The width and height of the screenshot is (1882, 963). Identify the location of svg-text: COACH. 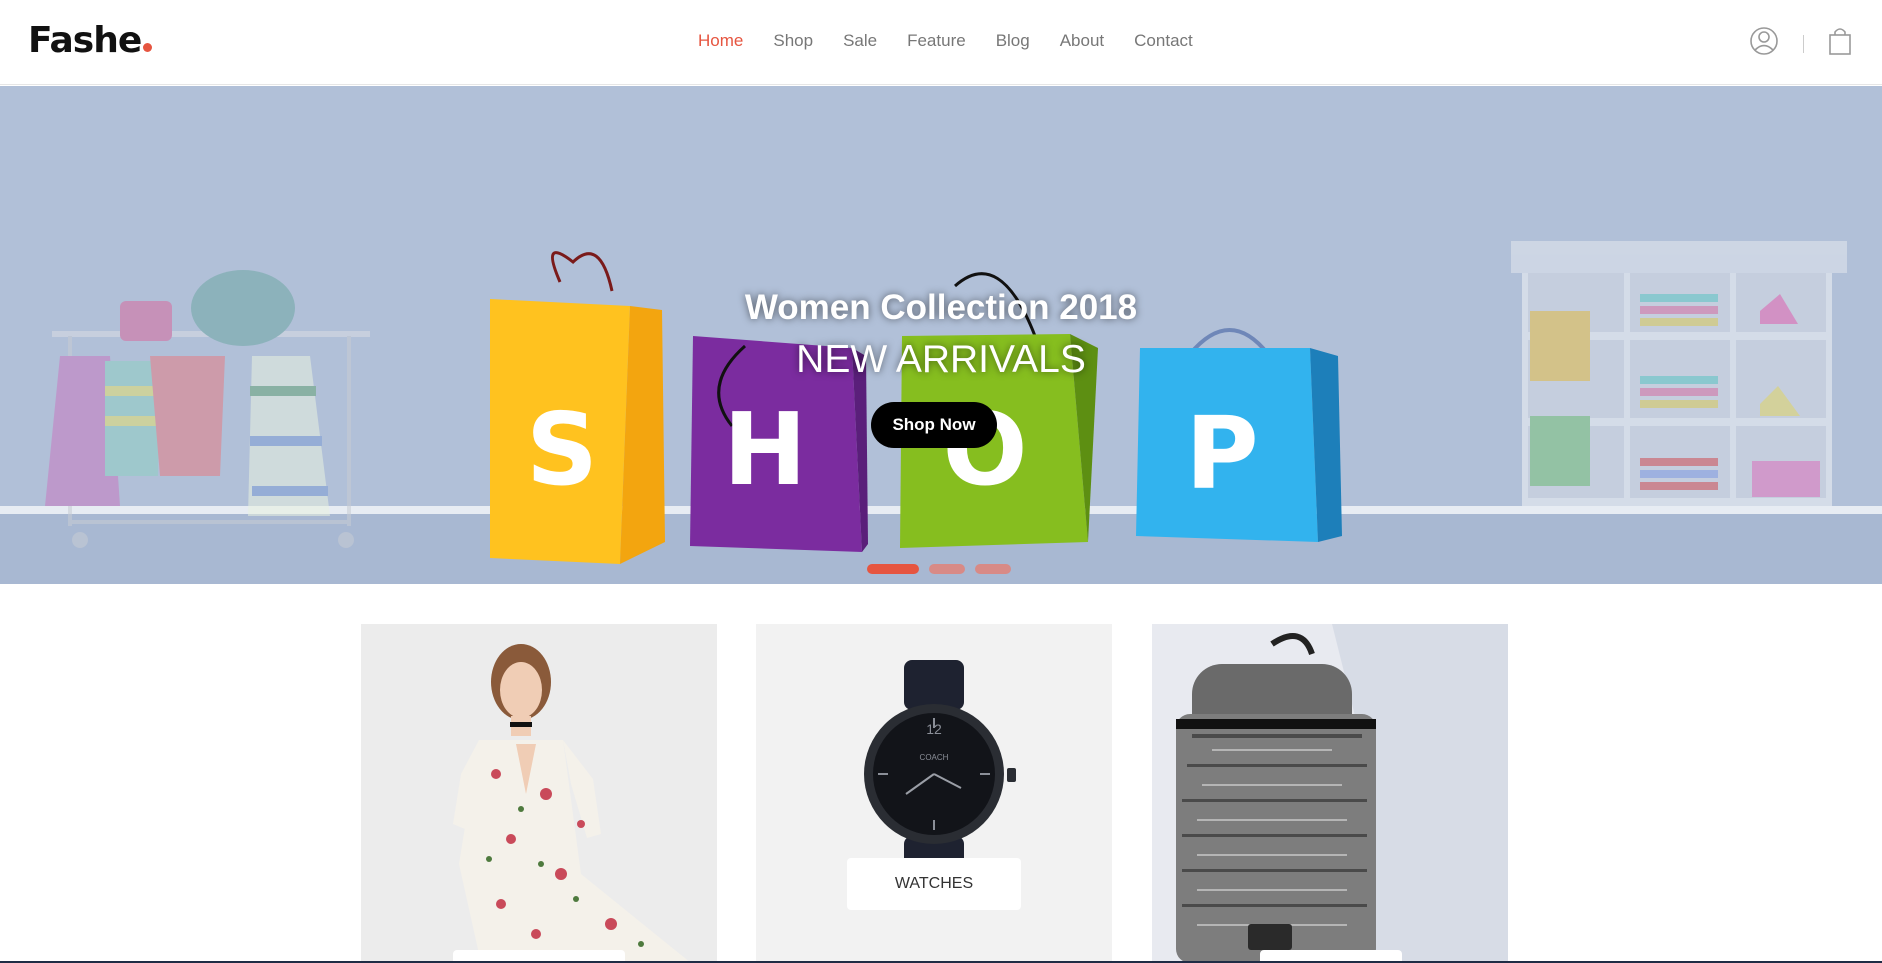
(934, 757).